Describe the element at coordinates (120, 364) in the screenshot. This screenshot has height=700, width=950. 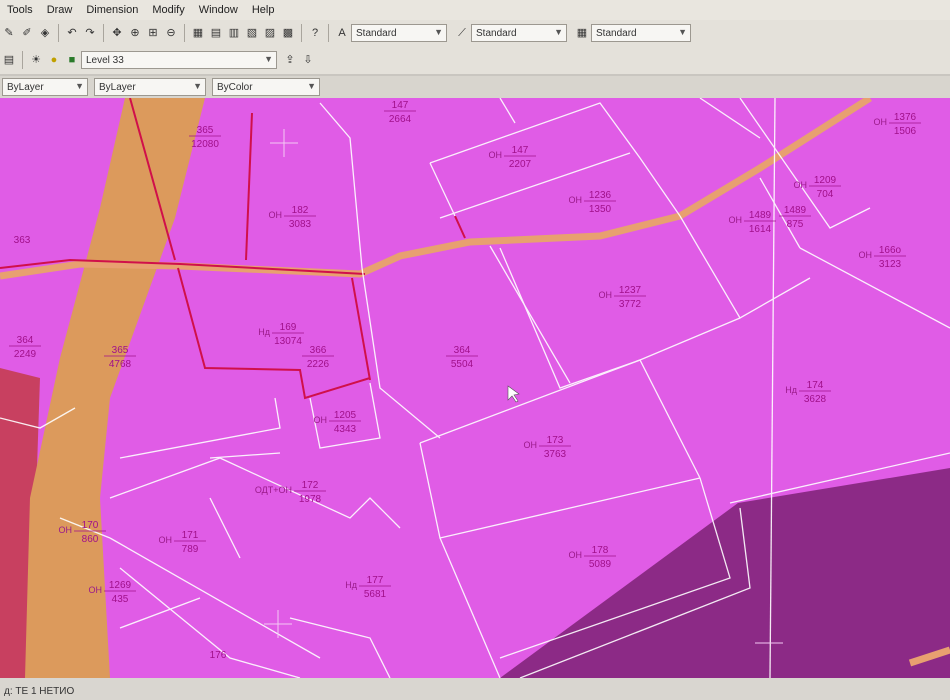
I see `parcel-area: 4768` at that location.